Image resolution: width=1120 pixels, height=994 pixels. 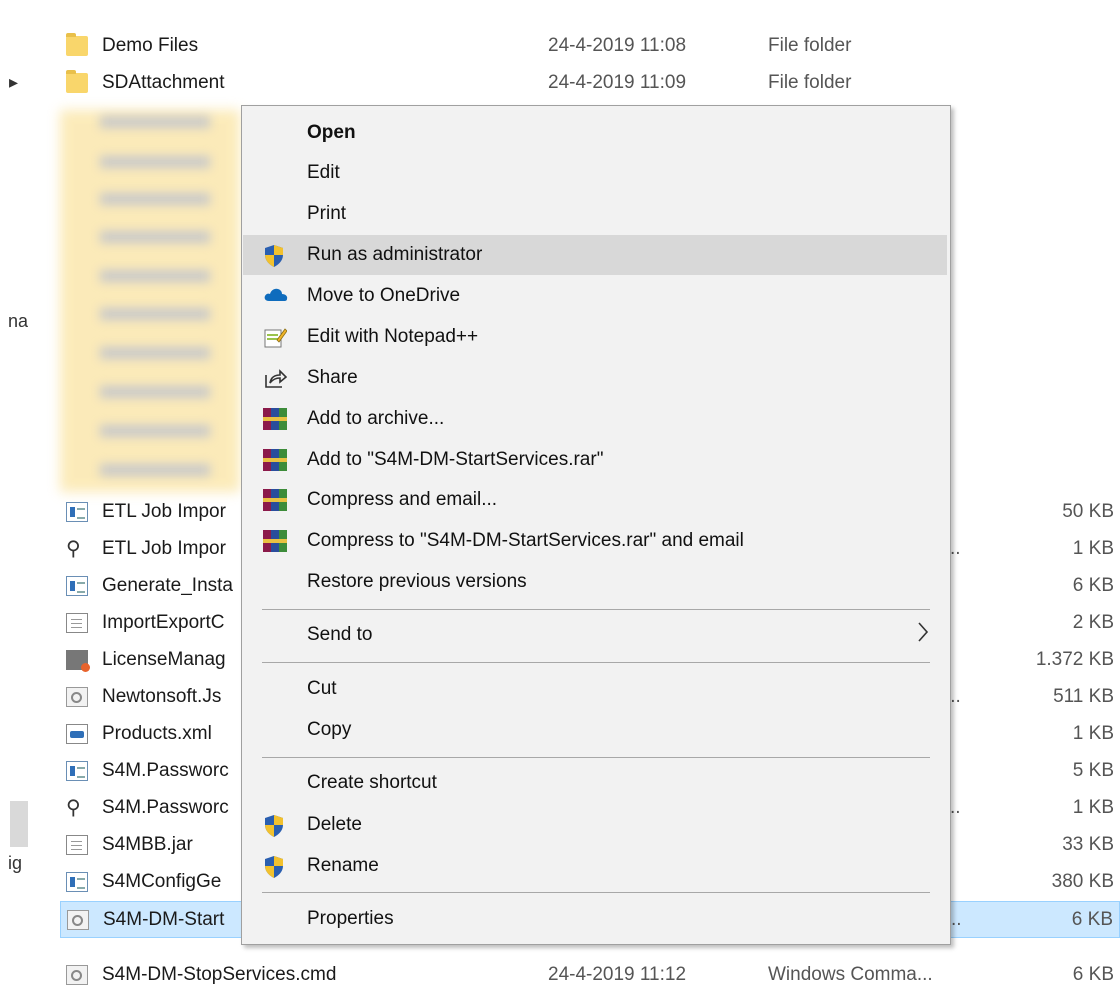 What do you see at coordinates (340, 634) in the screenshot?
I see `menu-item-label: Send to` at bounding box center [340, 634].